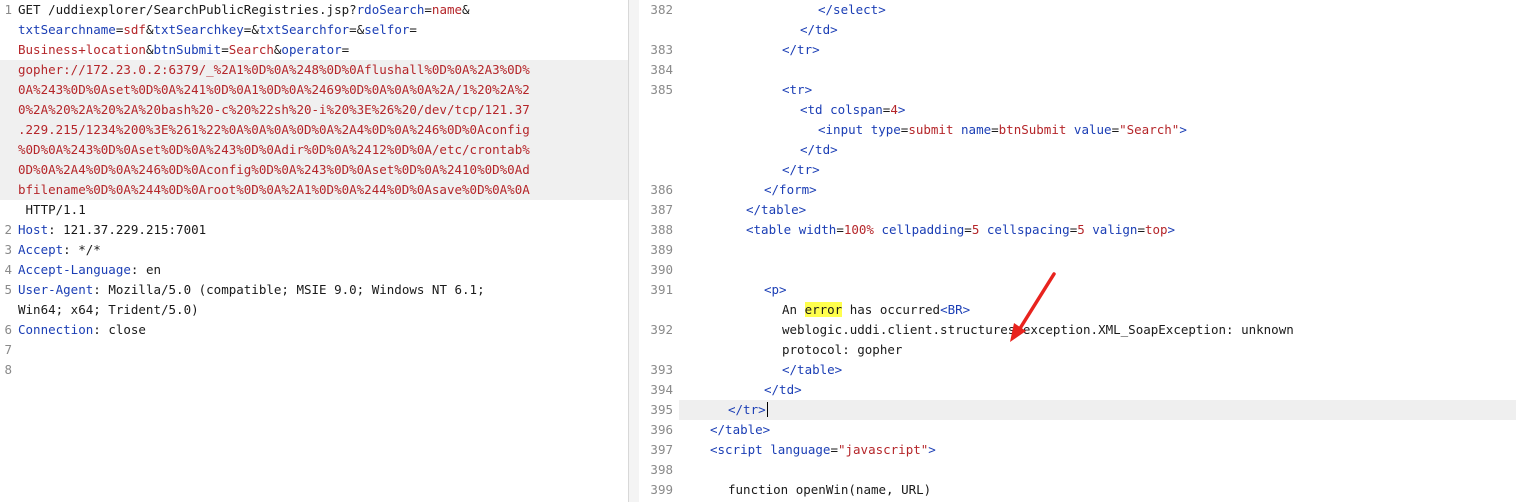 Image resolution: width=1516 pixels, height=502 pixels. I want to click on code-line: 389, so click(1077, 250).